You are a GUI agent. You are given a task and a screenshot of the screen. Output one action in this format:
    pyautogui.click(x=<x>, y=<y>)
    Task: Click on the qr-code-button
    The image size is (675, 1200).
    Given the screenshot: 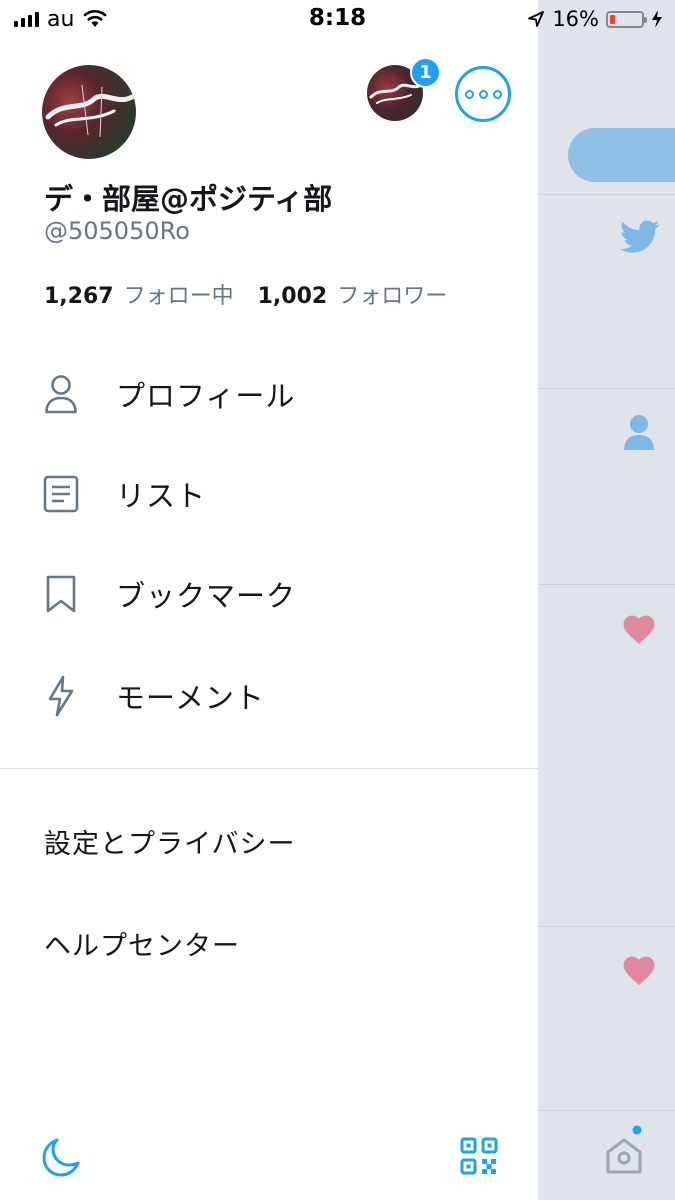 What is the action you would take?
    pyautogui.click(x=479, y=1156)
    